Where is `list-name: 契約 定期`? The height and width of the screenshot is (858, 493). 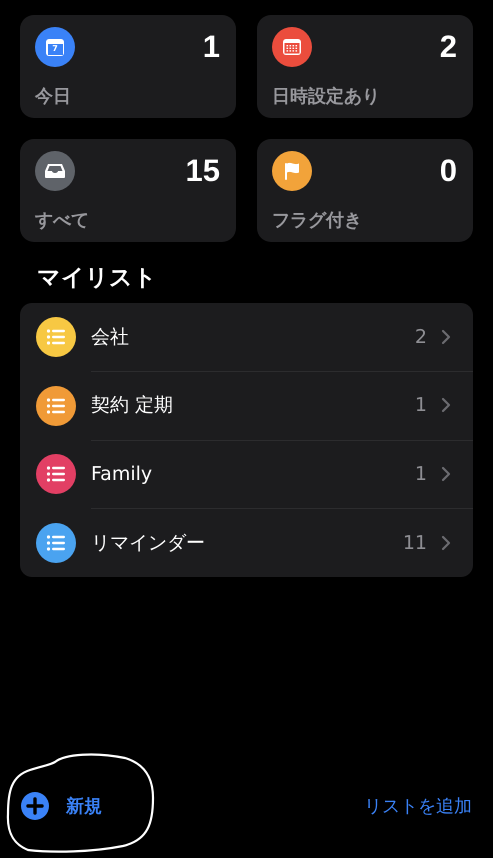 list-name: 契約 定期 is located at coordinates (132, 405).